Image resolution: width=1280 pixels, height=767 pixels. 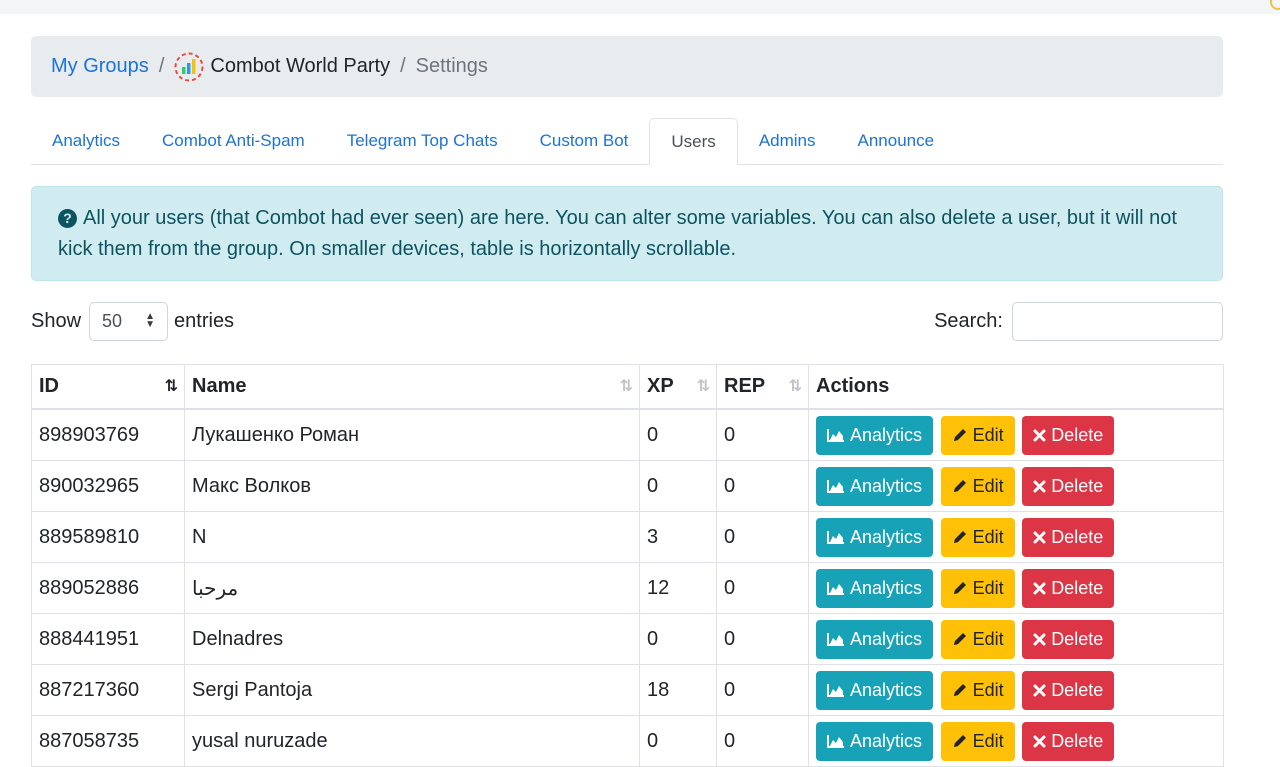 I want to click on cell-id: 889589810, so click(x=108, y=537).